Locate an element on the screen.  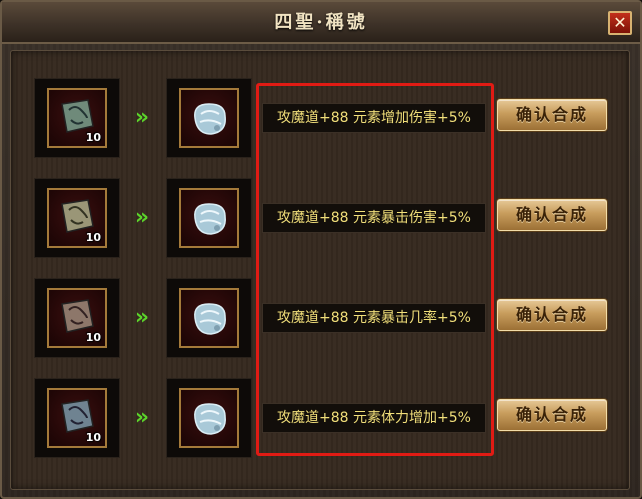
title-bar: 四聖·稱號 ✕ is located at coordinates (321, 23).